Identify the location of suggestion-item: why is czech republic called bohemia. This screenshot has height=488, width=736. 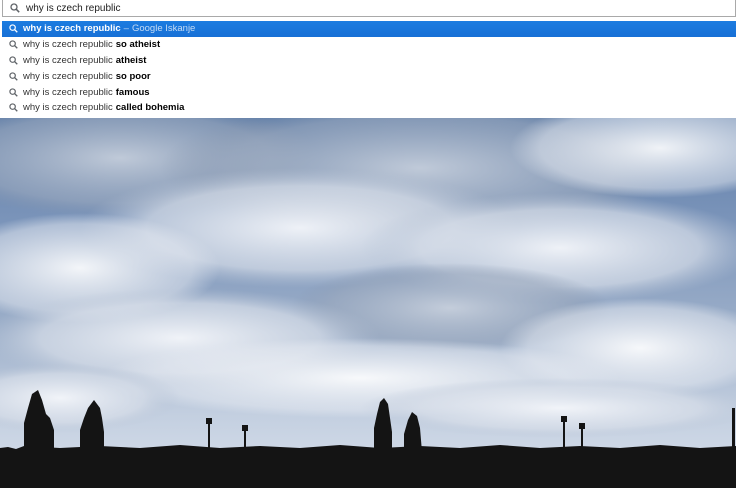
(369, 108).